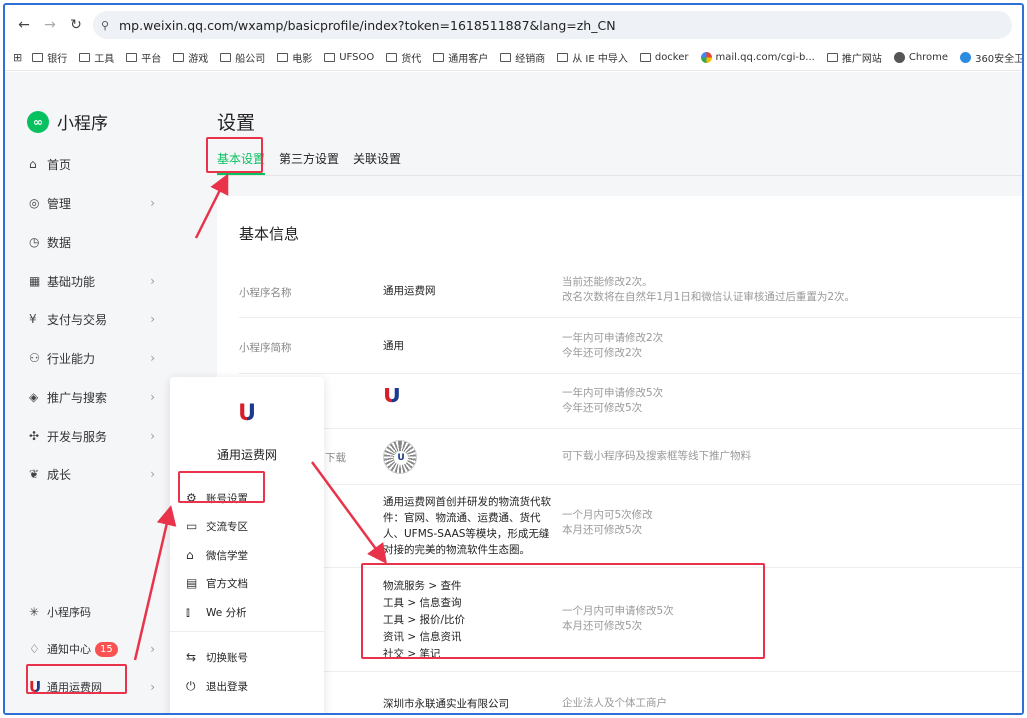 This screenshot has width=1027, height=718. What do you see at coordinates (247, 413) in the screenshot?
I see `popup-logo: U` at bounding box center [247, 413].